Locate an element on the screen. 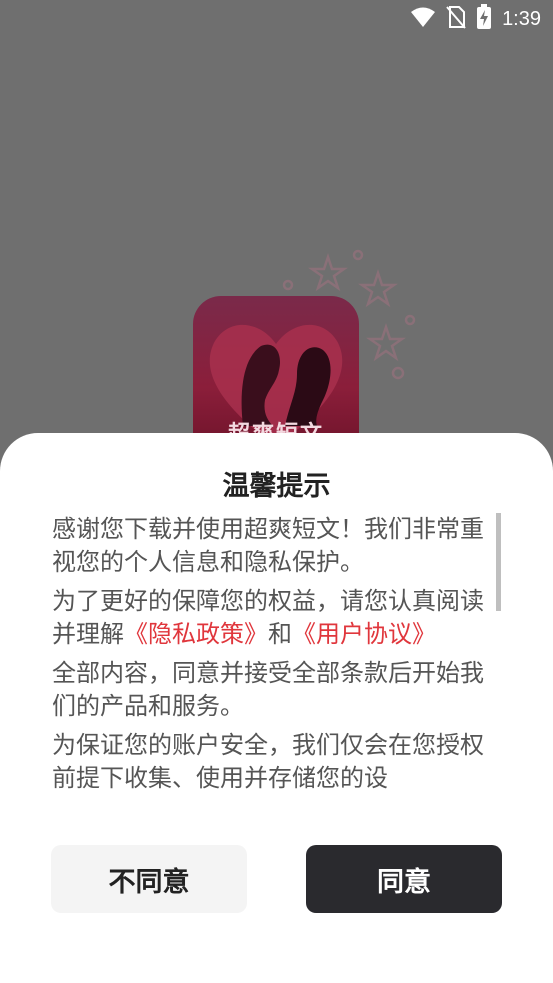 The image size is (553, 983). dialog-and-text: 和 is located at coordinates (280, 634).